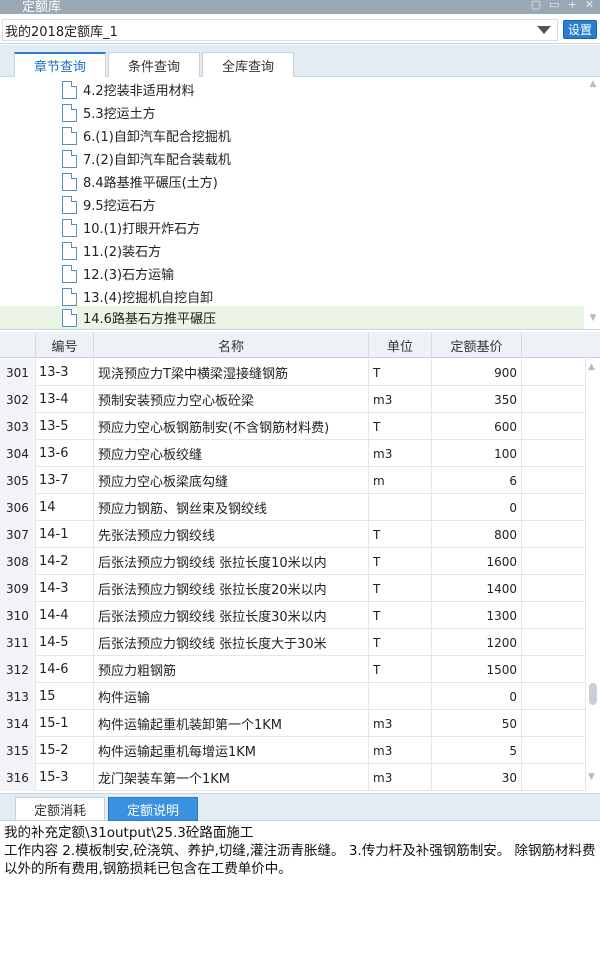 This screenshot has width=600, height=953. I want to click on tree-item-label: 13.(4)挖掘机自挖自卸, so click(148, 298).